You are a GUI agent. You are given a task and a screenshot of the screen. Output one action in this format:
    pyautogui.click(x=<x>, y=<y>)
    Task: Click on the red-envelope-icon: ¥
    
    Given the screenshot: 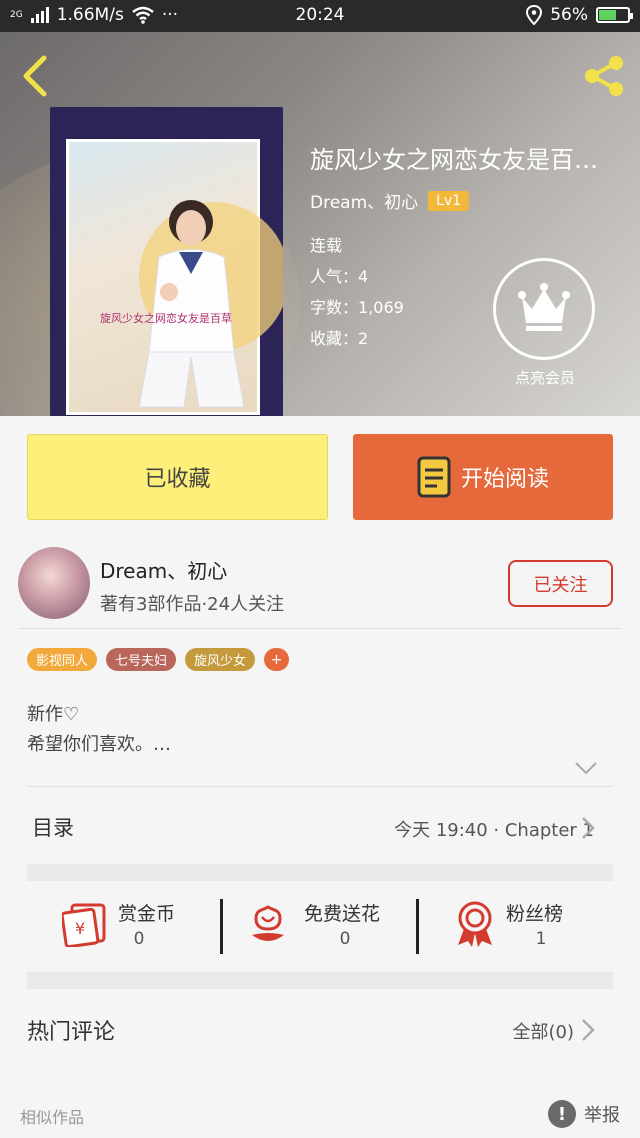 What is the action you would take?
    pyautogui.click(x=84, y=925)
    